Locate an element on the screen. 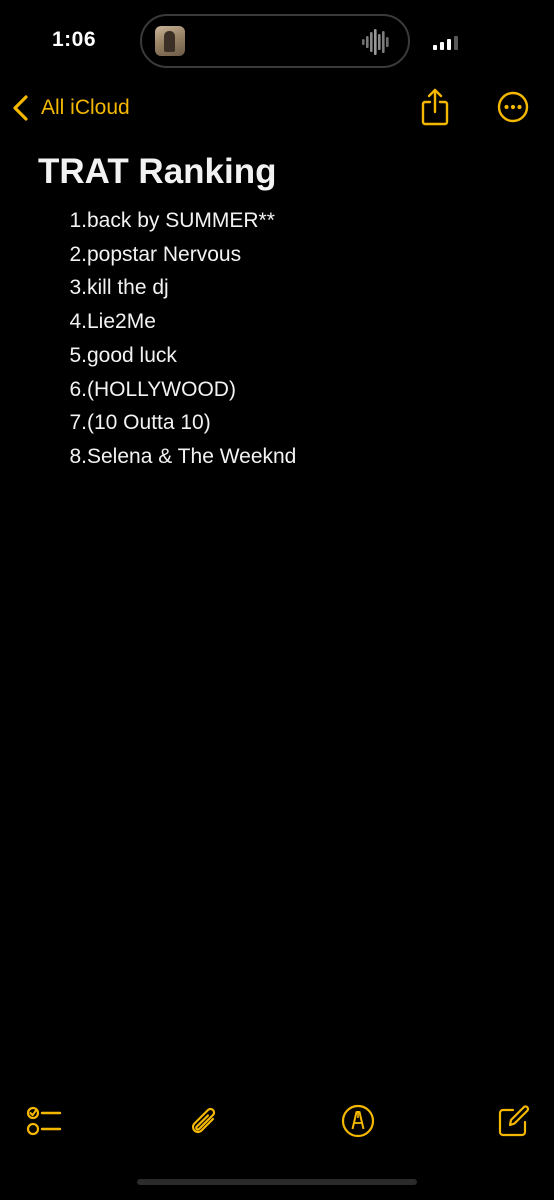 The image size is (554, 1200). chevron-left-icon is located at coordinates (20, 108).